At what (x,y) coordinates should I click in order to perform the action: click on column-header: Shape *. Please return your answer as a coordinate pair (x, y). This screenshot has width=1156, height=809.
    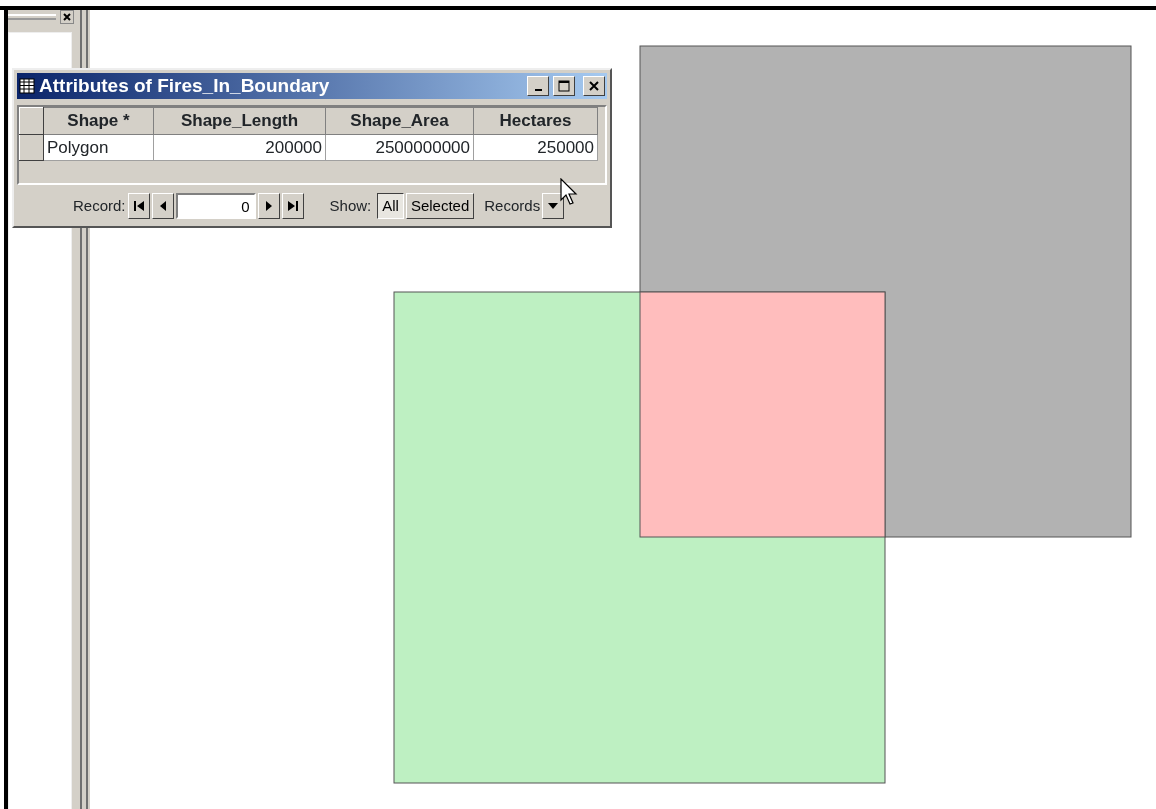
    Looking at the image, I should click on (98, 120).